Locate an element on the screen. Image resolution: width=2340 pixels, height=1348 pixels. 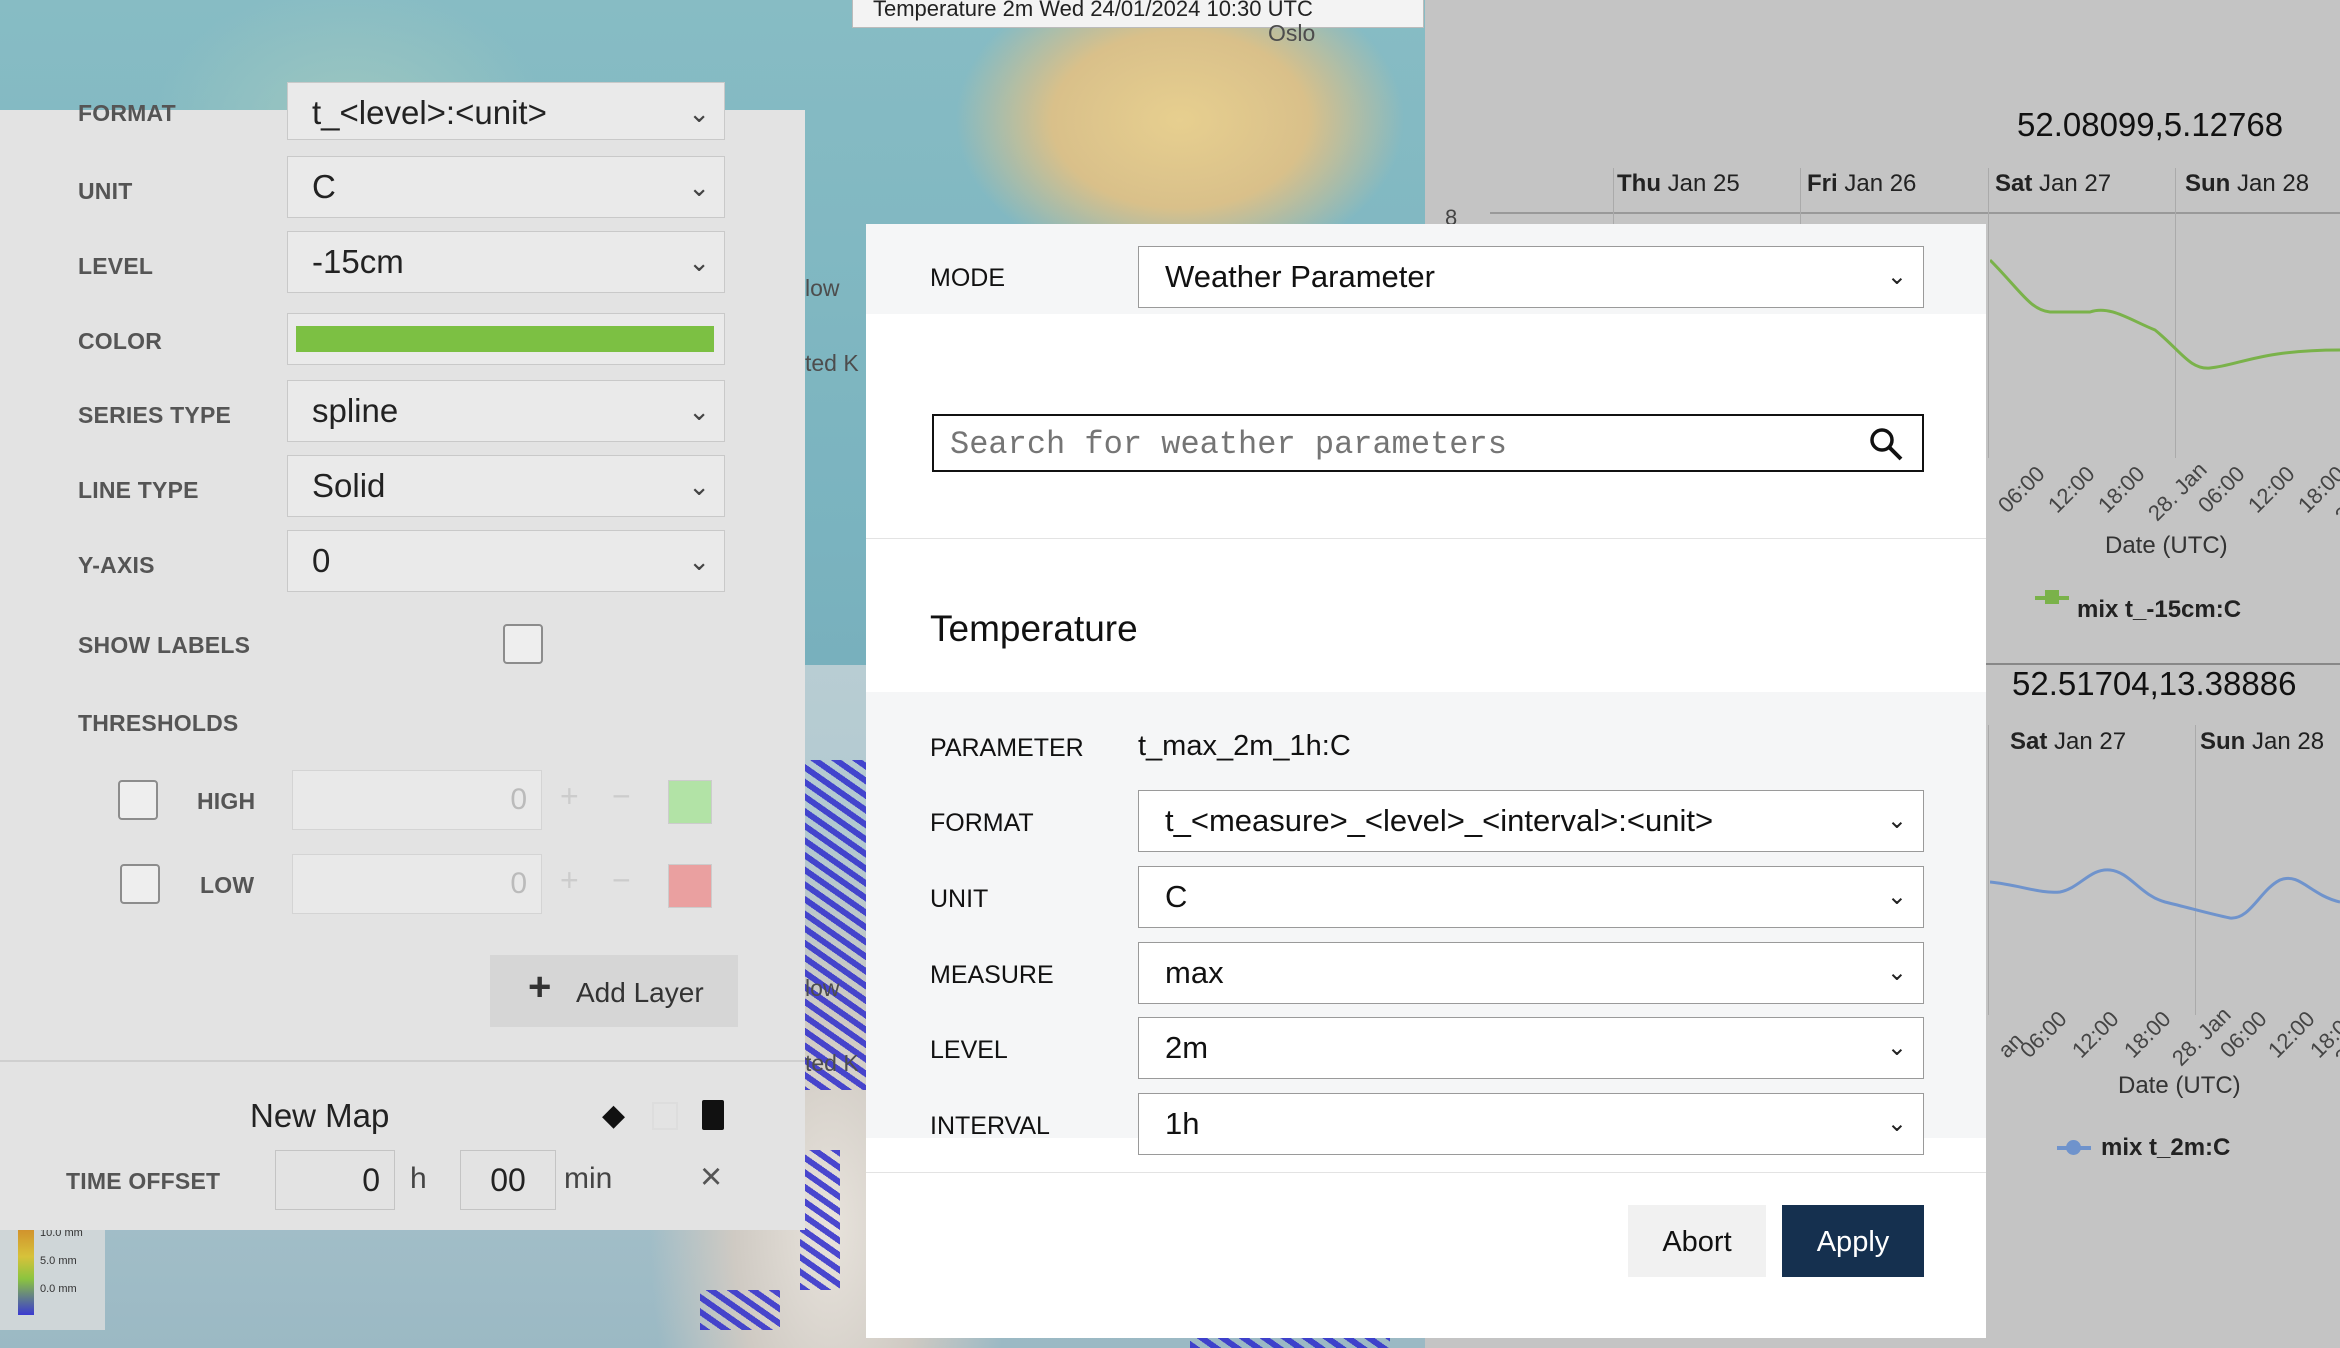
parameter-value: t_max_2m_1h:C is located at coordinates (1244, 746).